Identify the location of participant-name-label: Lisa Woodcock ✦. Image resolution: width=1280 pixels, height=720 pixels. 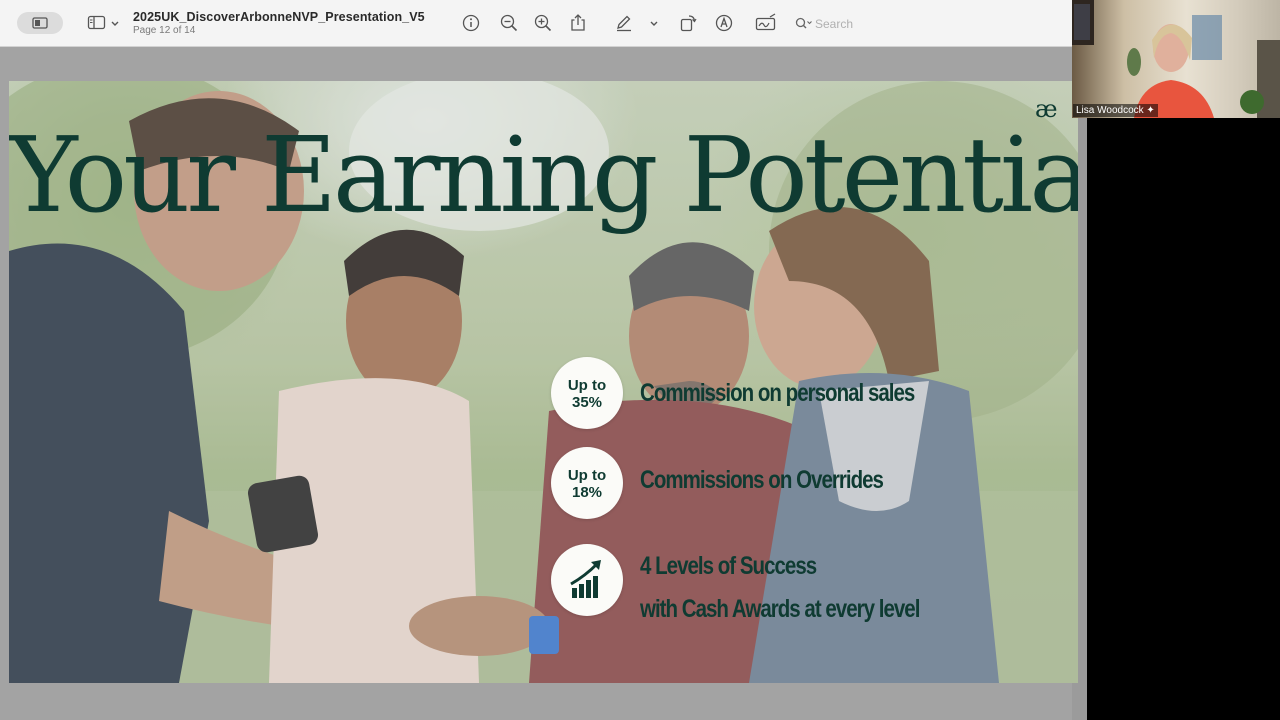
(1115, 110).